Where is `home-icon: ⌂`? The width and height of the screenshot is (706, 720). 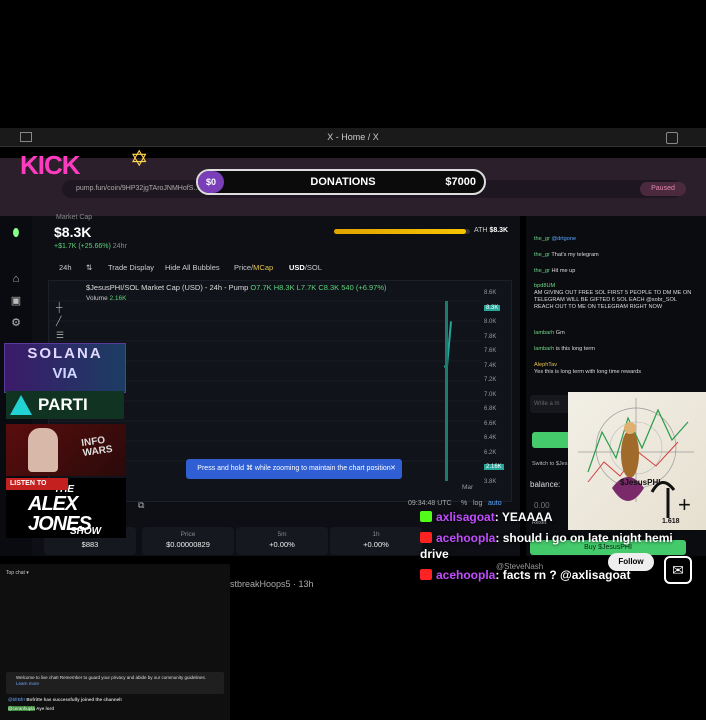 home-icon: ⌂ is located at coordinates (16, 279).